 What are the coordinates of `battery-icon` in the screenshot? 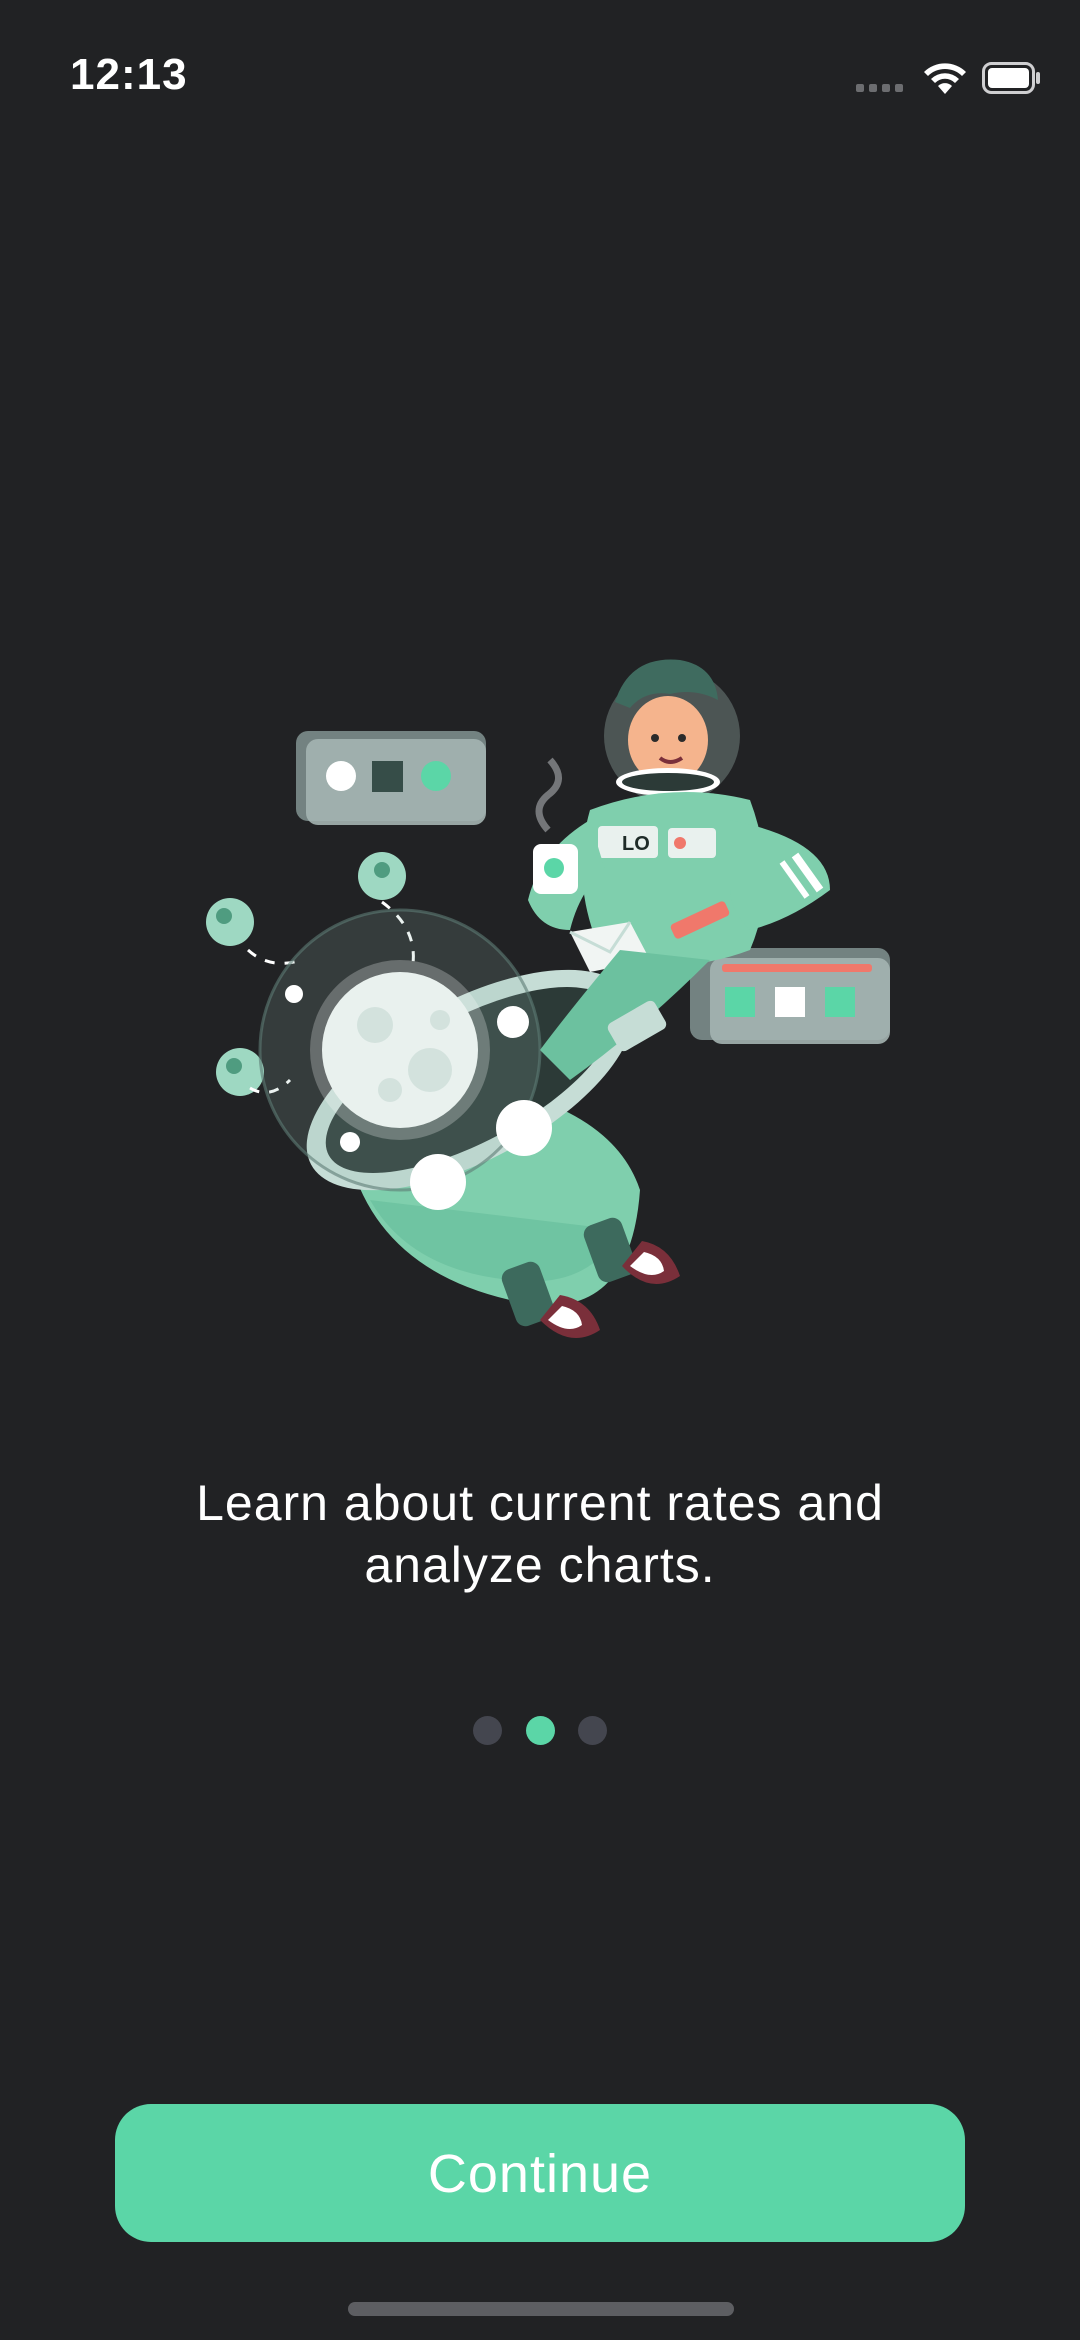 It's located at (1011, 78).